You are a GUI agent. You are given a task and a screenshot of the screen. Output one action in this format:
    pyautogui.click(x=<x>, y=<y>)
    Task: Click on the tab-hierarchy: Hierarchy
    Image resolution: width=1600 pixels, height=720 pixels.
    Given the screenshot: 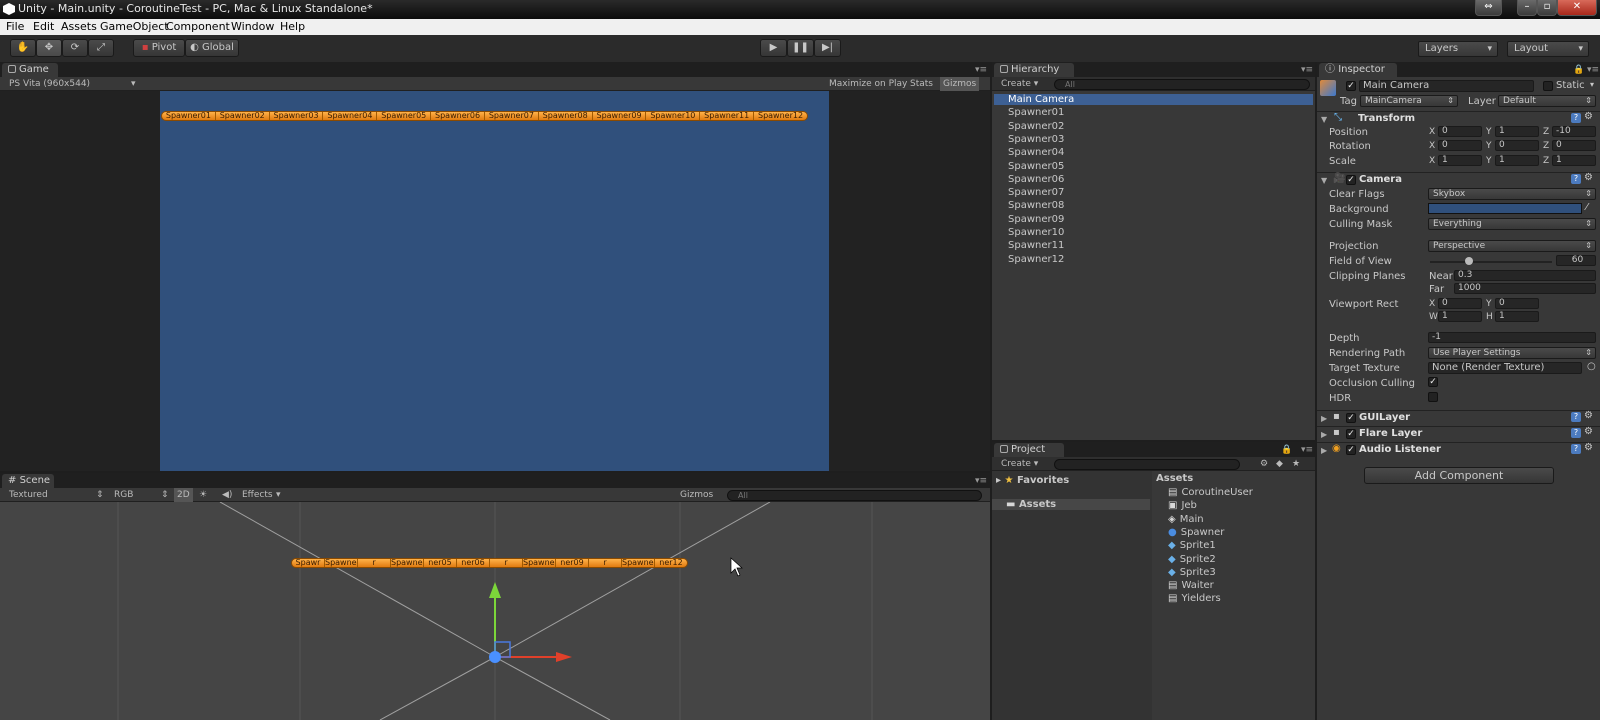 What is the action you would take?
    pyautogui.click(x=1034, y=70)
    